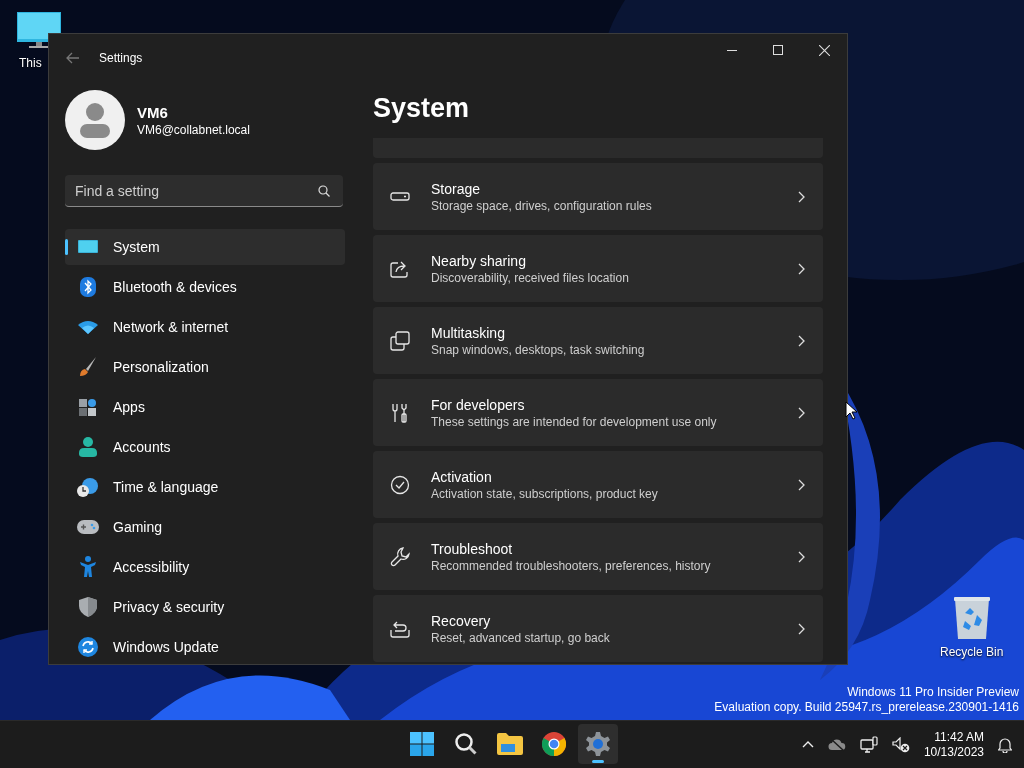  Describe the element at coordinates (88, 567) in the screenshot. I see `accessibility-icon` at that location.